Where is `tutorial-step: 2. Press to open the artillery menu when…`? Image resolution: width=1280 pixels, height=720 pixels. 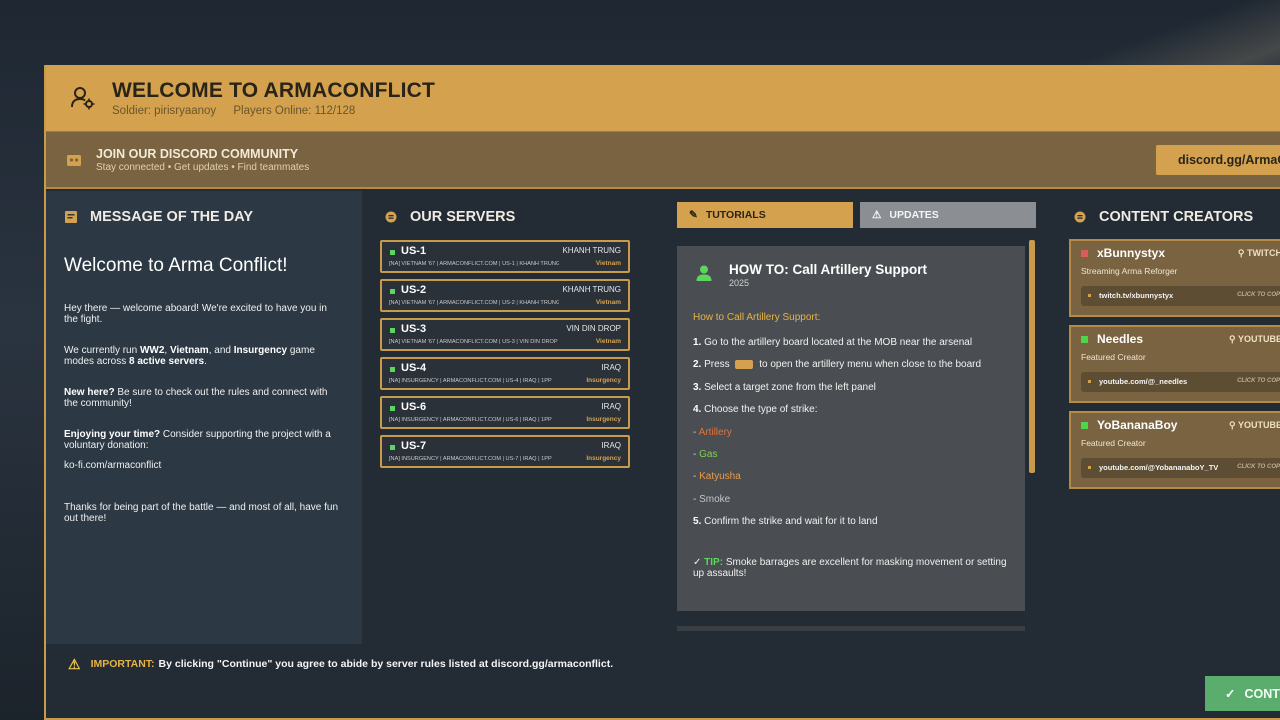 tutorial-step: 2. Press to open the artillery menu when… is located at coordinates (837, 365).